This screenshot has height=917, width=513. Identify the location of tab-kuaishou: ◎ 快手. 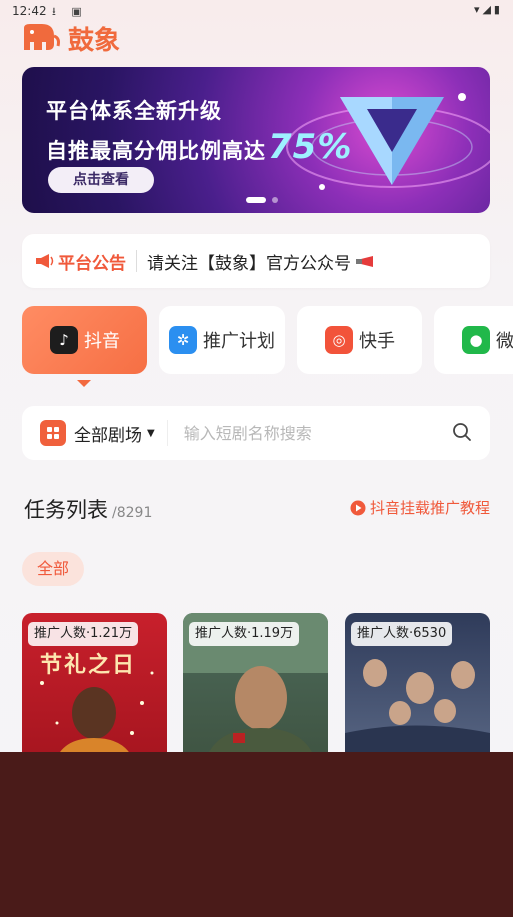
(359, 340).